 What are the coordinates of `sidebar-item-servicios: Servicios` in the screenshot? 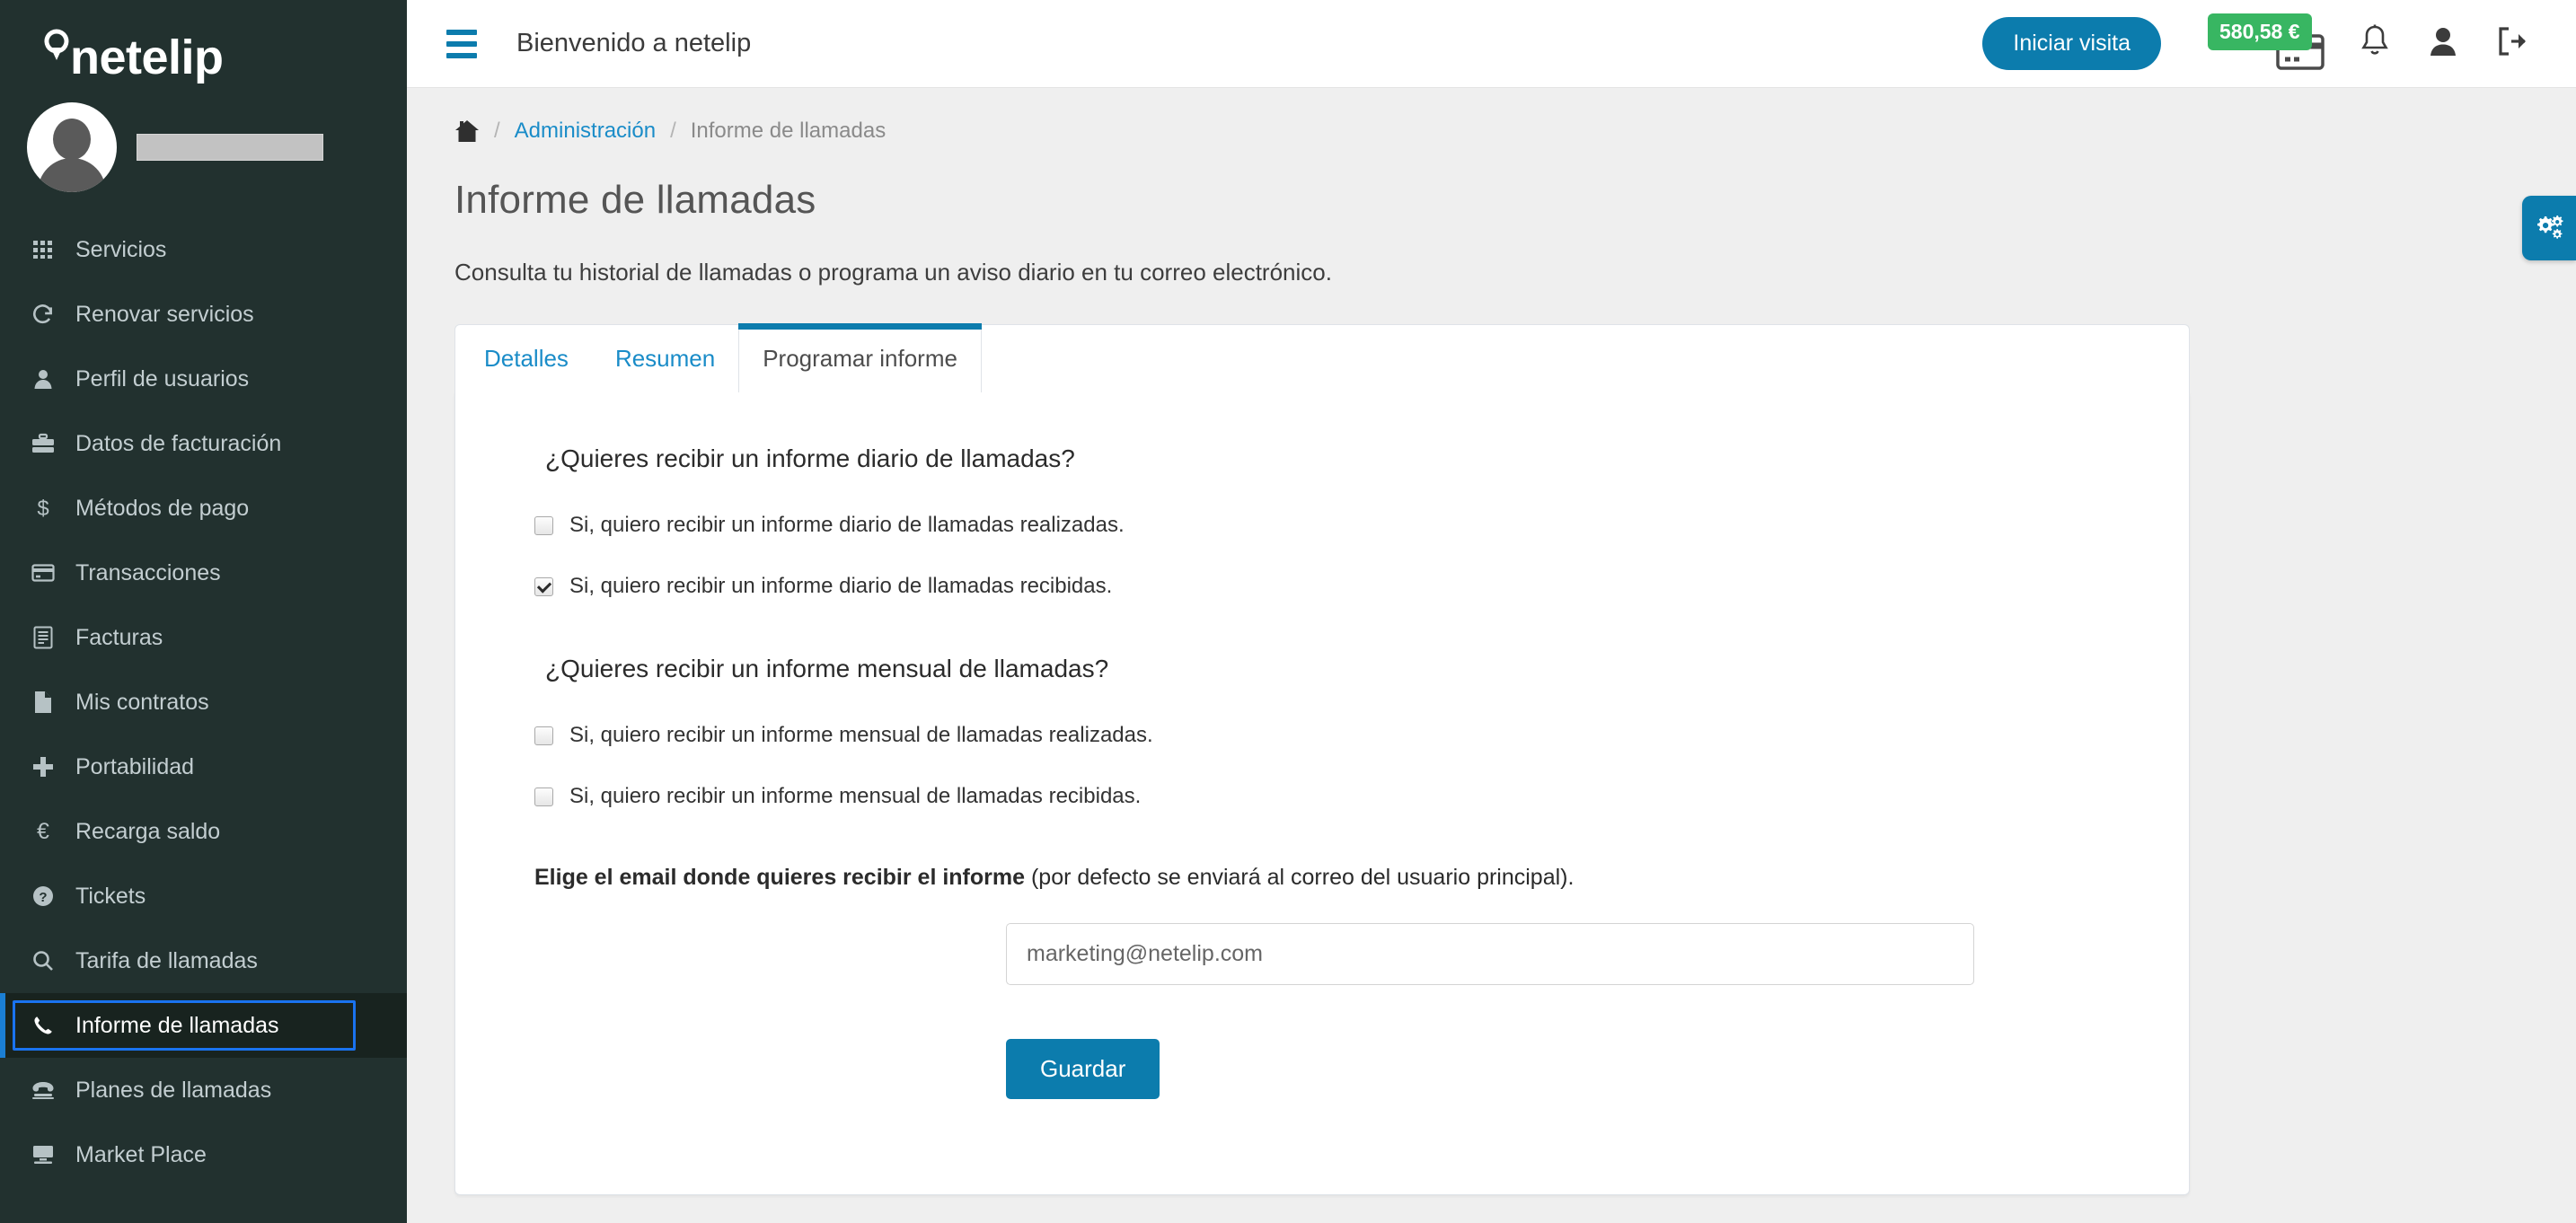 It's located at (203, 249).